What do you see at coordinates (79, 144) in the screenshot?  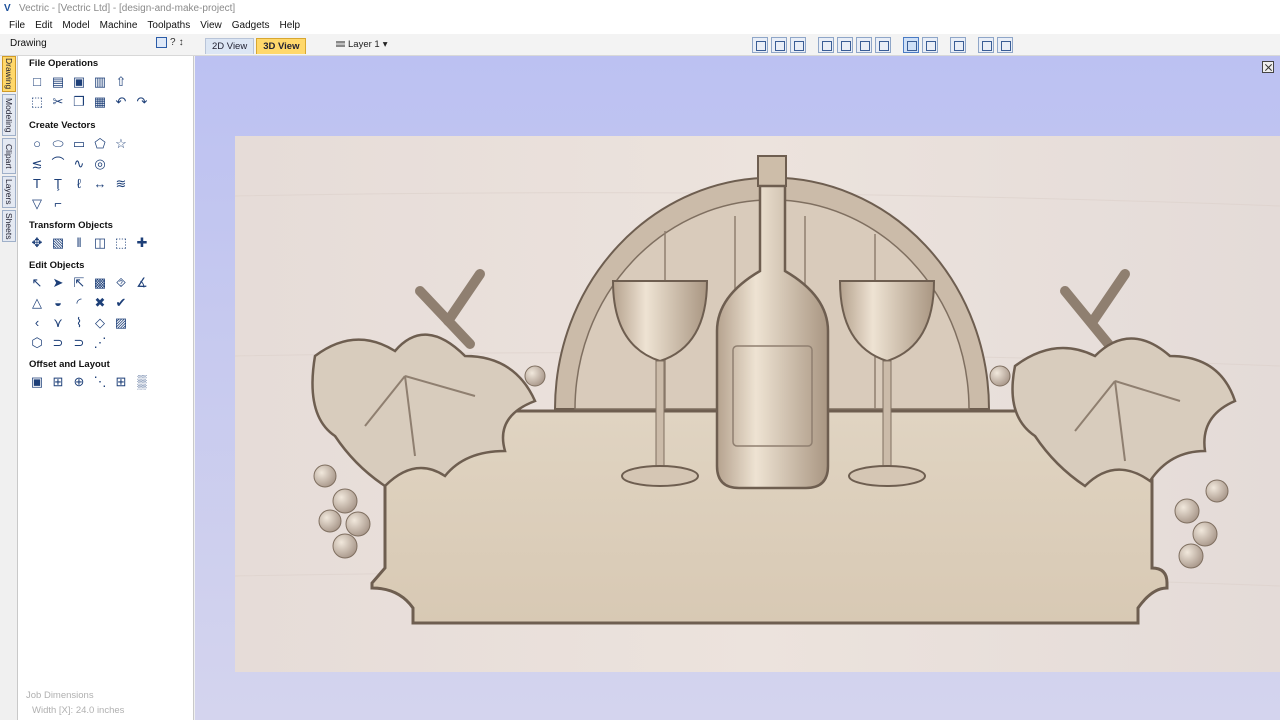 I see `rectangle-icon: ▭` at bounding box center [79, 144].